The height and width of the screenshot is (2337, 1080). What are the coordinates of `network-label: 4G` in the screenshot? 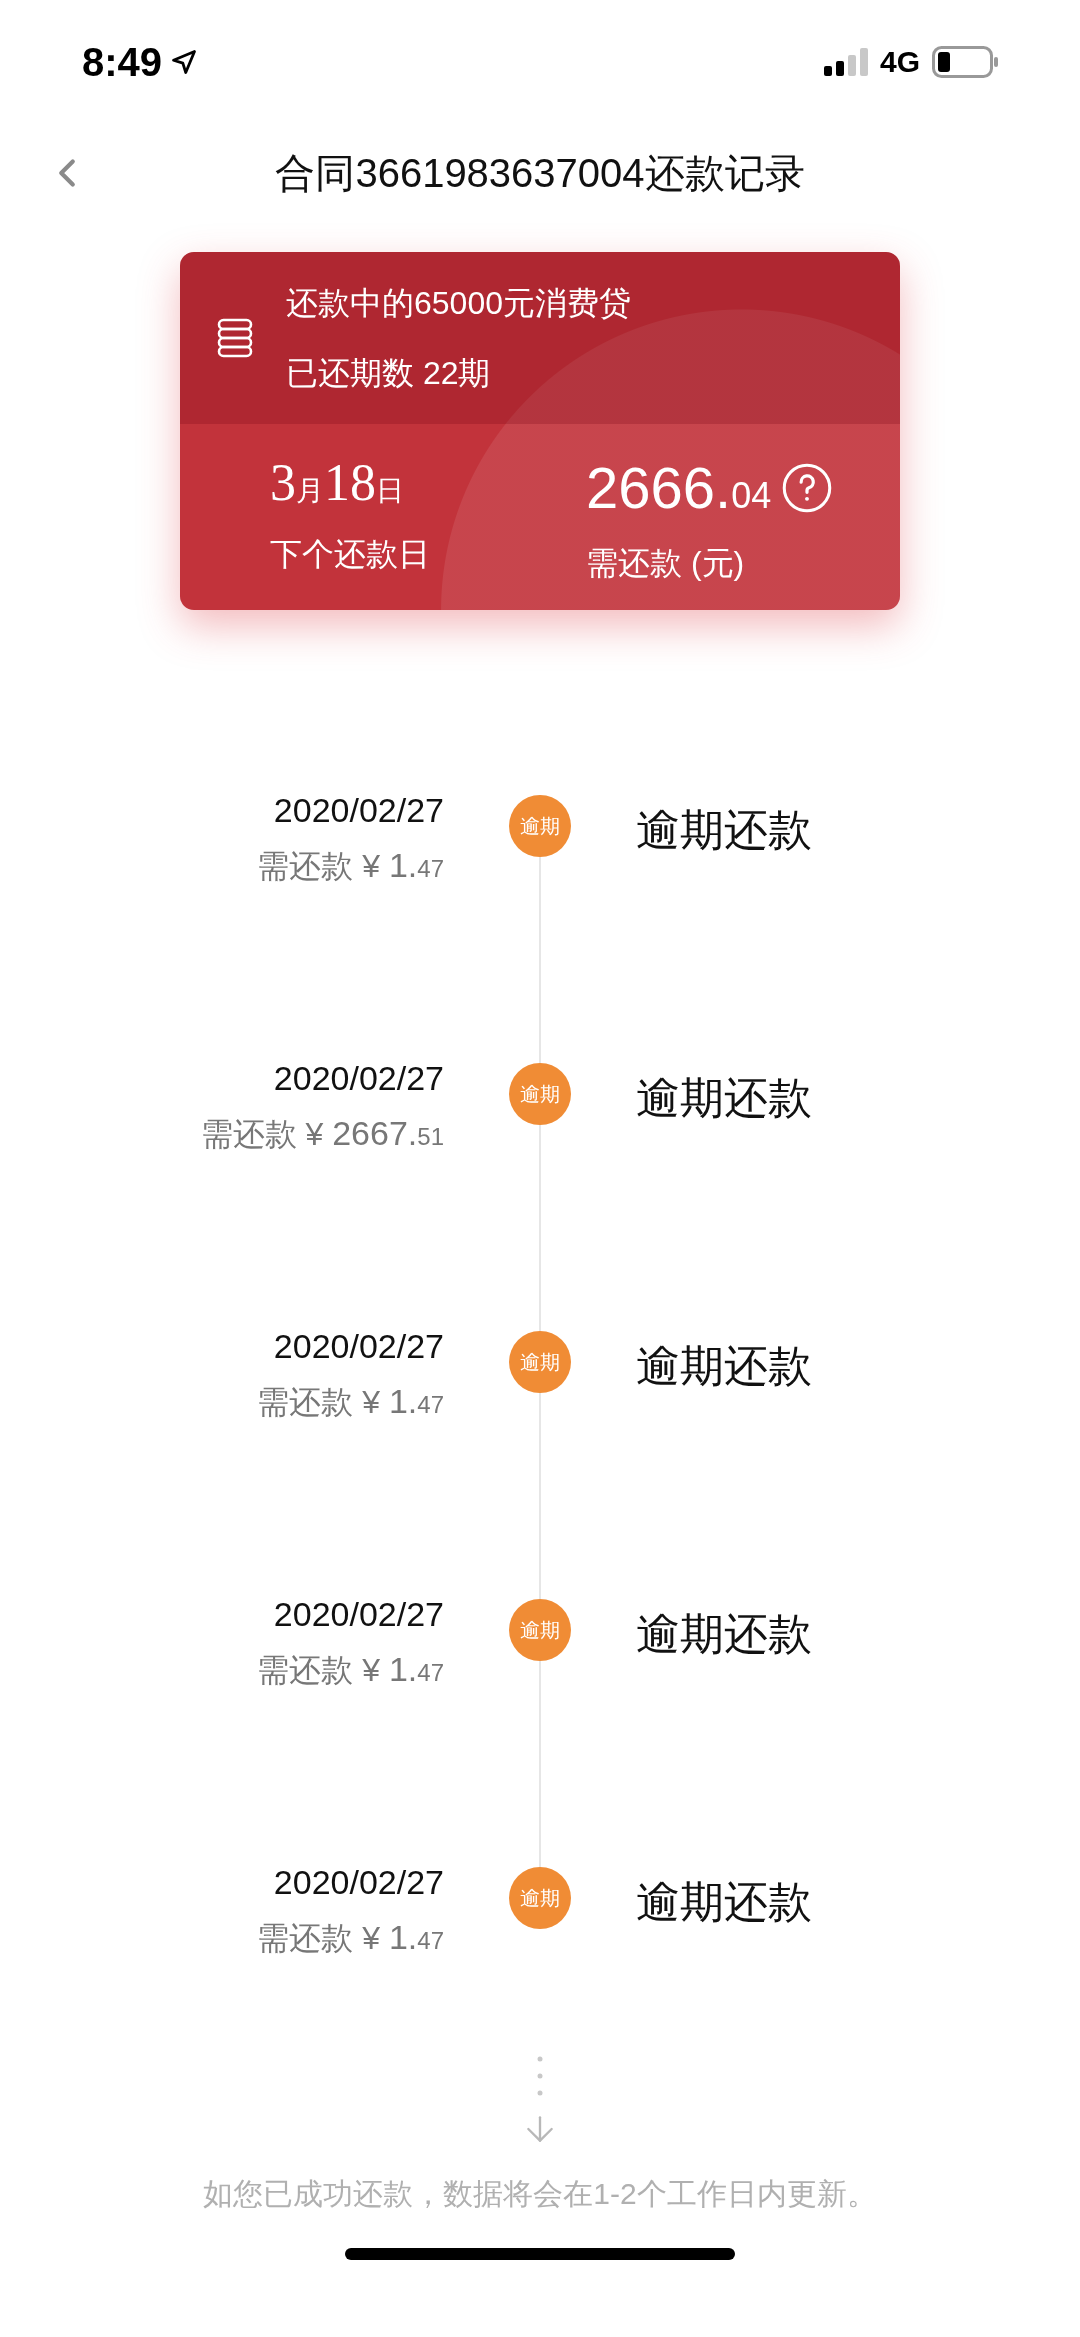 It's located at (899, 62).